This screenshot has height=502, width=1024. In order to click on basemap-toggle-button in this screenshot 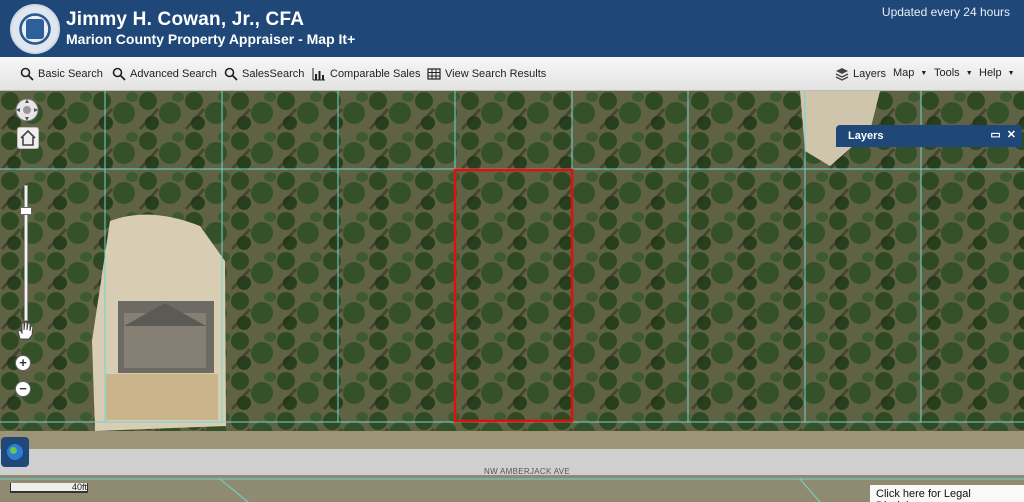, I will do `click(15, 452)`.